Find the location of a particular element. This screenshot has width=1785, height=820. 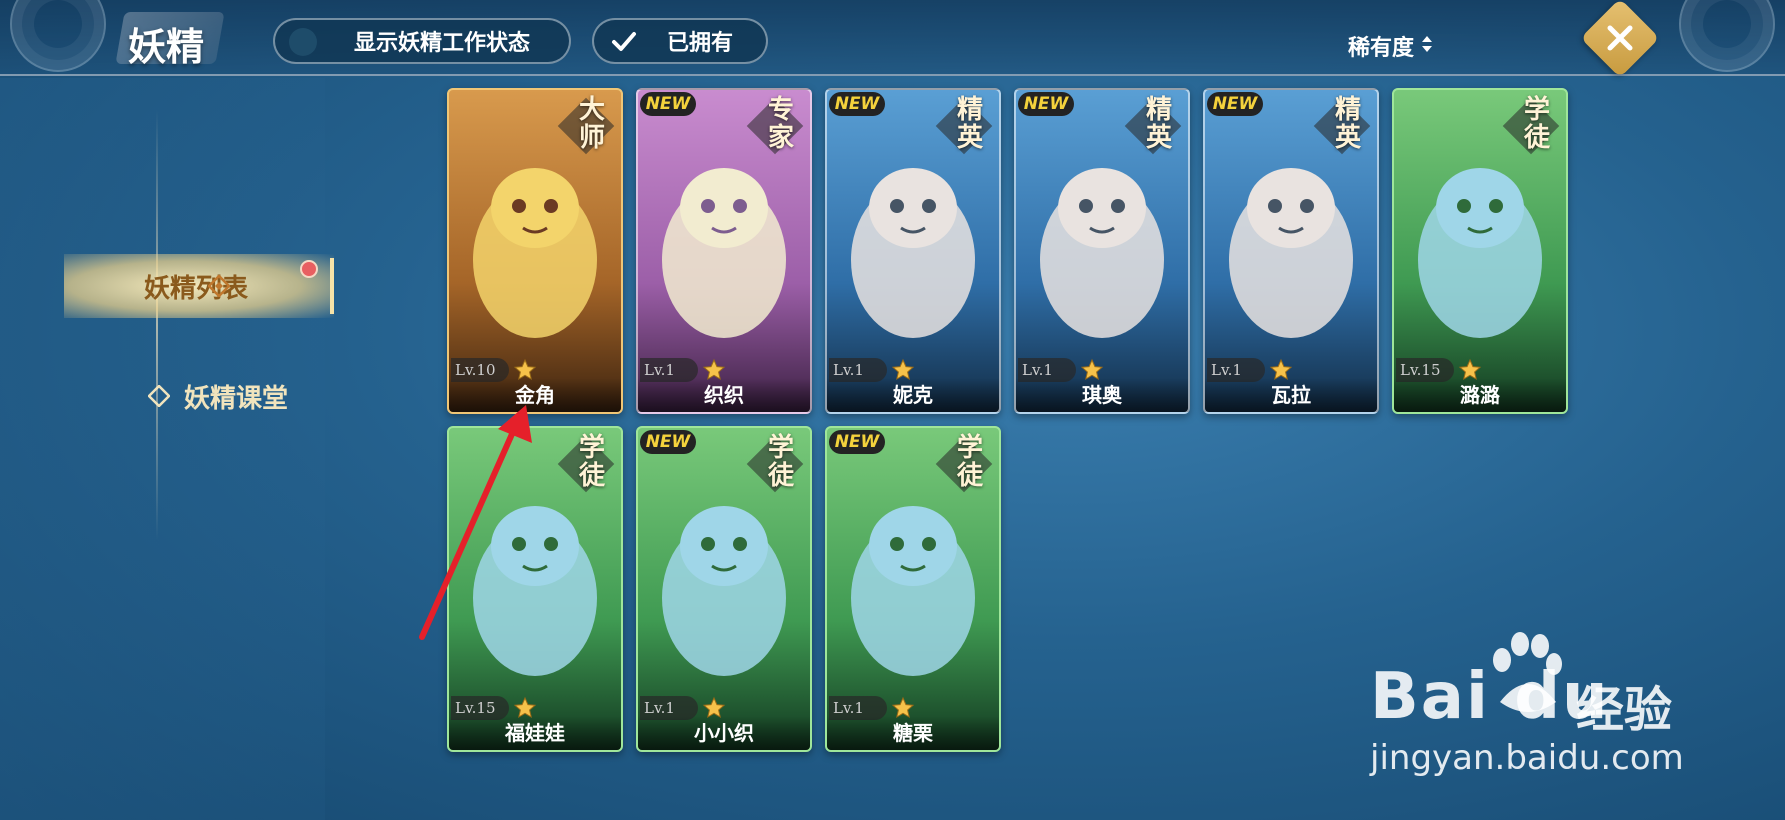

top-bar is located at coordinates (892, 38).